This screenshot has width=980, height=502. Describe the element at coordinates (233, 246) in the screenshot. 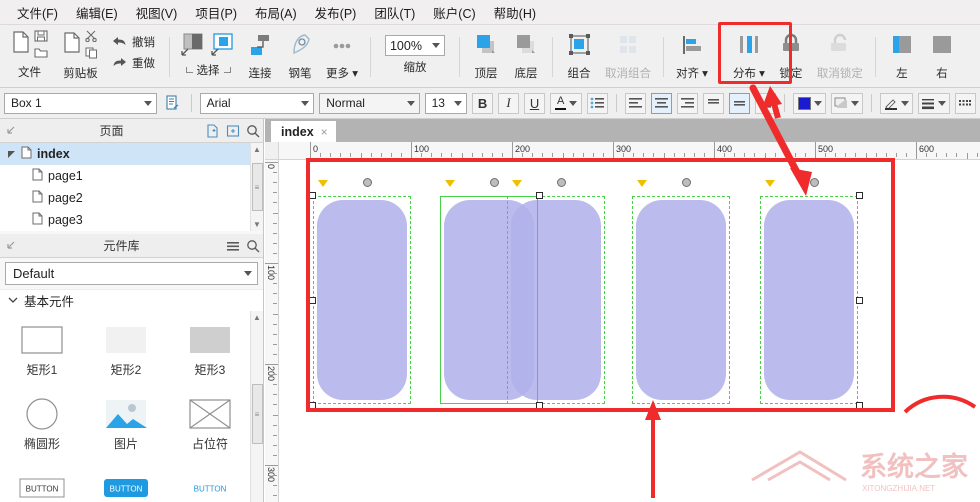

I see `library-menu-icon` at that location.